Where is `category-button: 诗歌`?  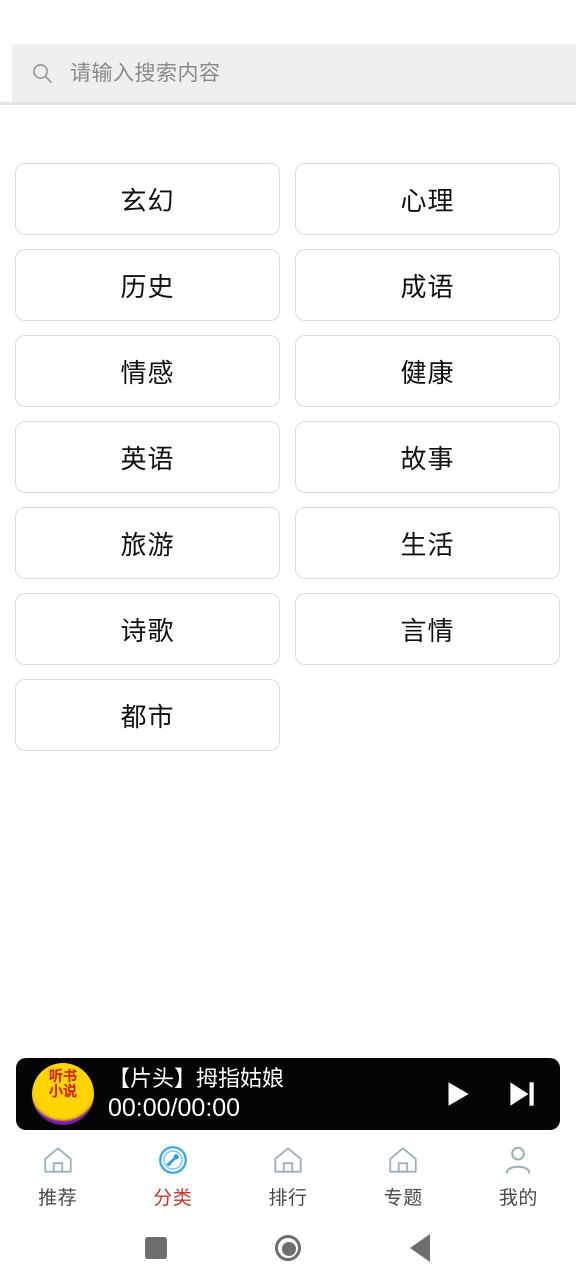
category-button: 诗歌 is located at coordinates (147, 629).